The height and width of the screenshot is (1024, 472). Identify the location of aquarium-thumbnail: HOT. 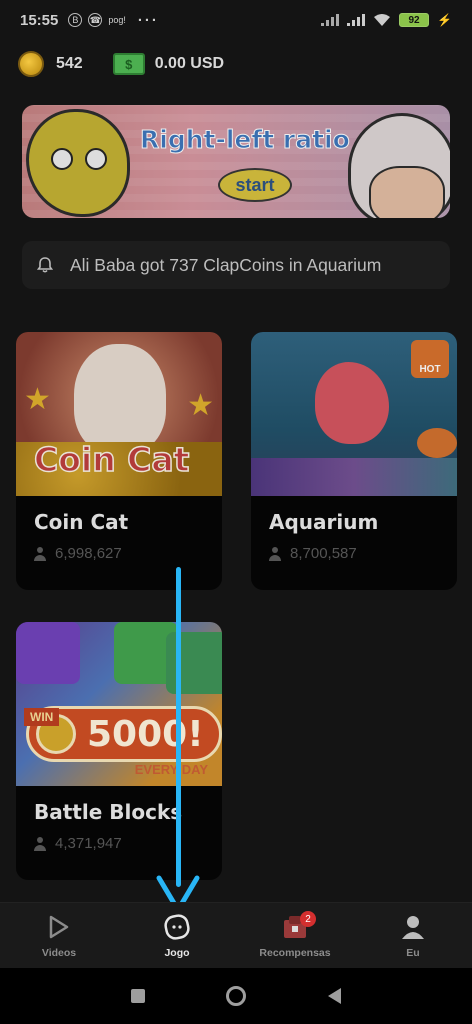
(354, 414).